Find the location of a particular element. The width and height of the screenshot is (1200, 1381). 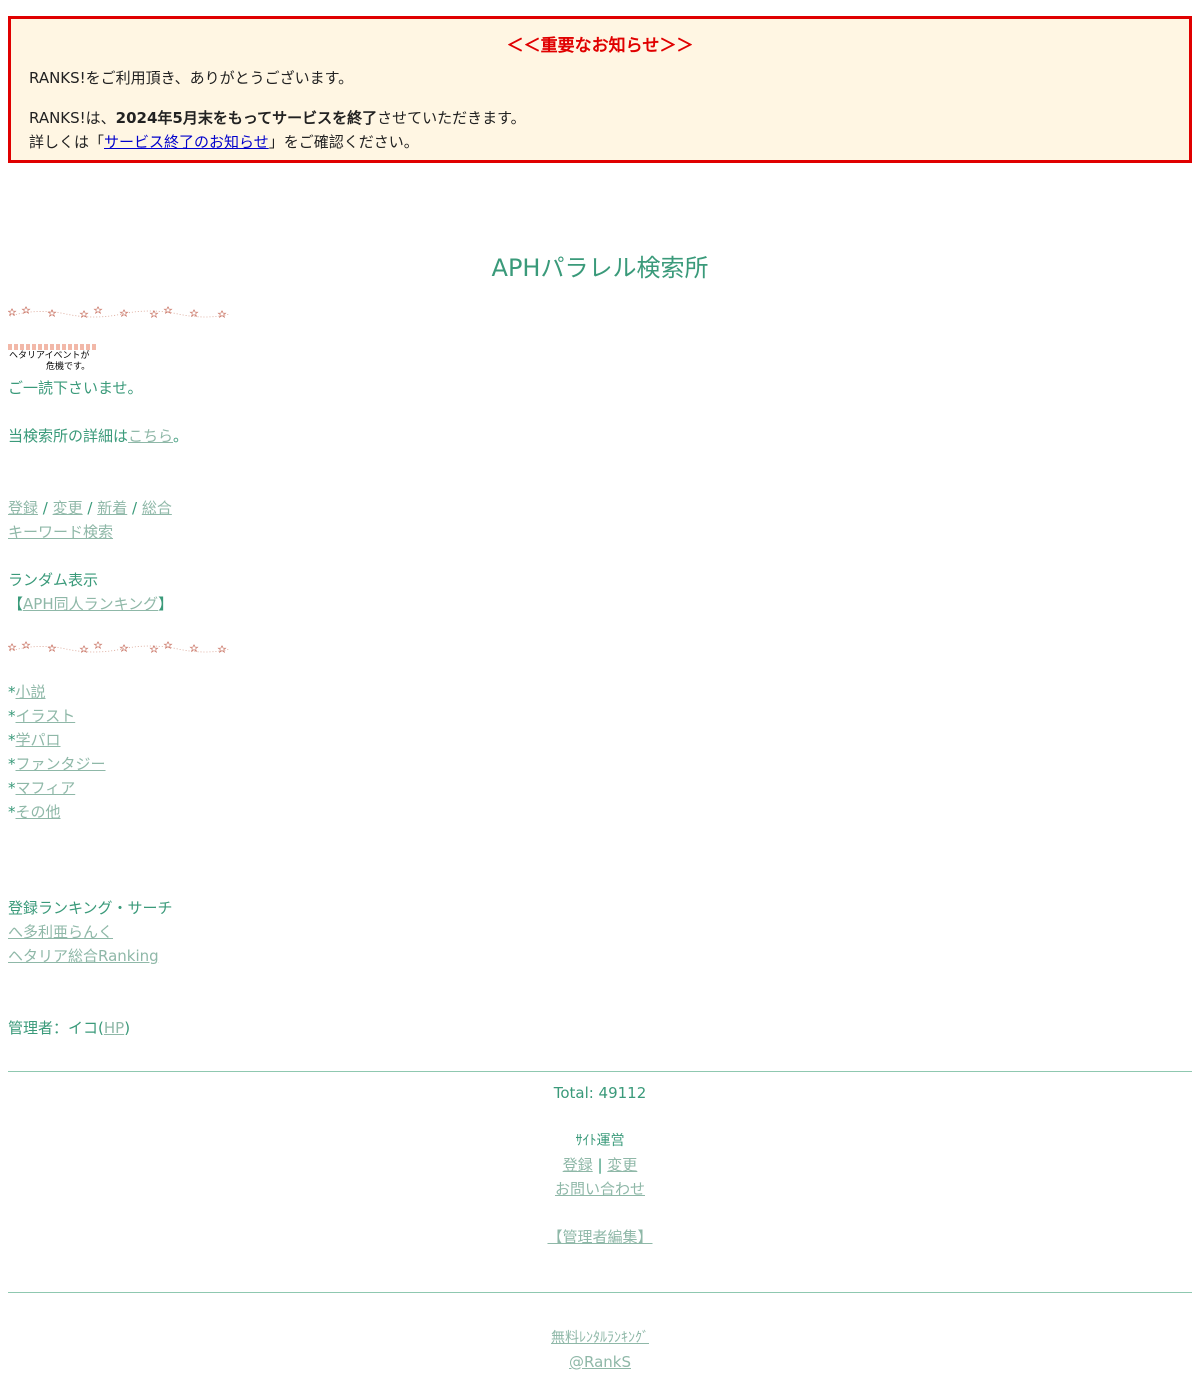

category-item: *学パロ is located at coordinates (34, 740).